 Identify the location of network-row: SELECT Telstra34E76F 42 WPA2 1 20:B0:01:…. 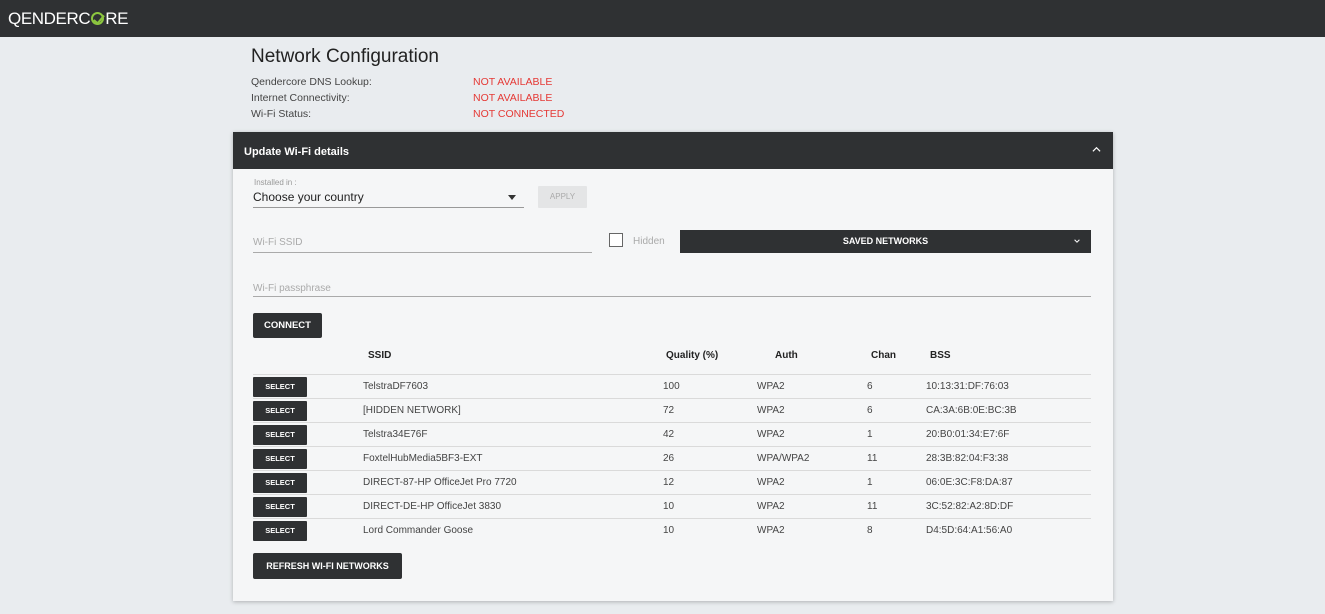
(672, 434).